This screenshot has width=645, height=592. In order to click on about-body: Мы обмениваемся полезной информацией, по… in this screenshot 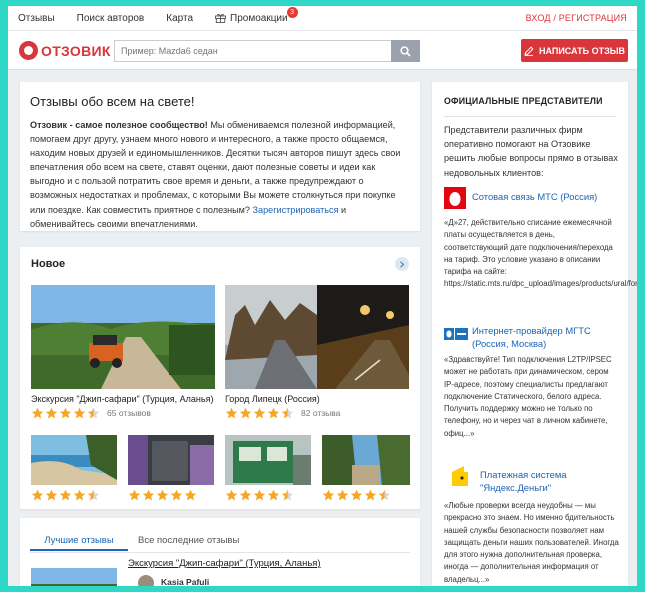, I will do `click(215, 167)`.